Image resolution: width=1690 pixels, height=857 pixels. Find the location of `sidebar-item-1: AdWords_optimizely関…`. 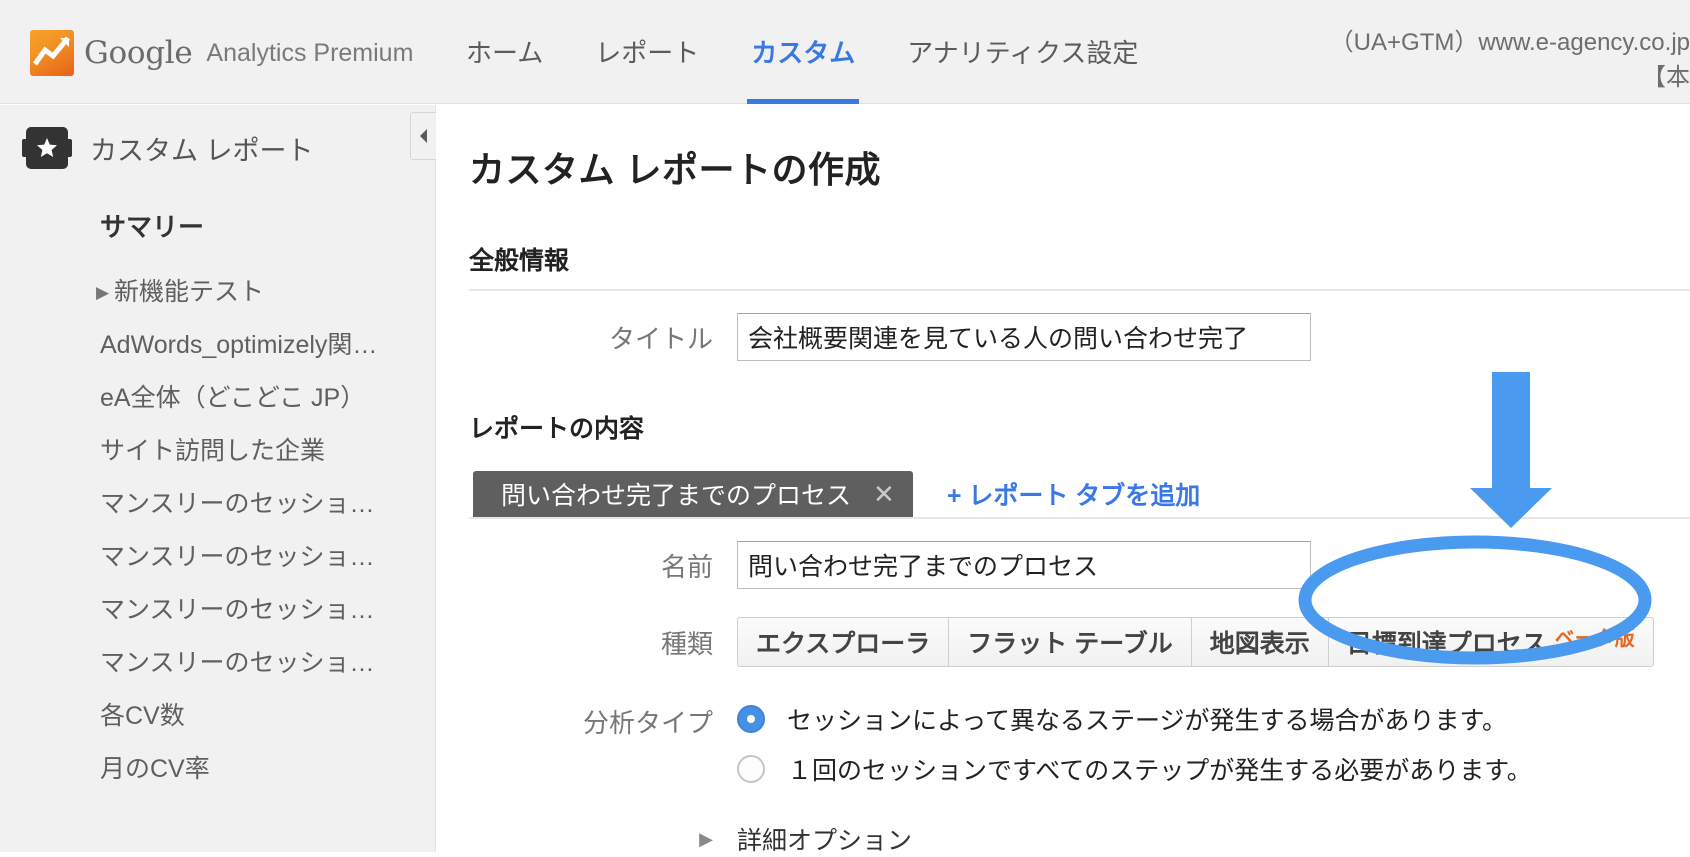

sidebar-item-1: AdWords_optimizely関… is located at coordinates (217, 345).